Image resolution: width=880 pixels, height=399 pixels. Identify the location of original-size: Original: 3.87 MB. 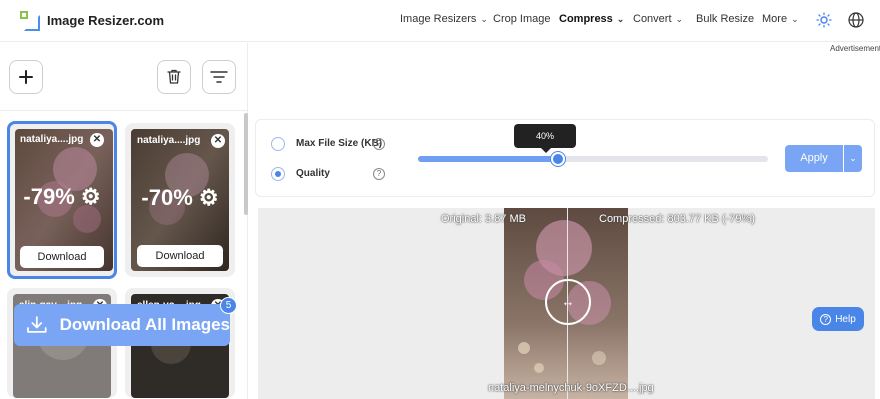
(483, 219).